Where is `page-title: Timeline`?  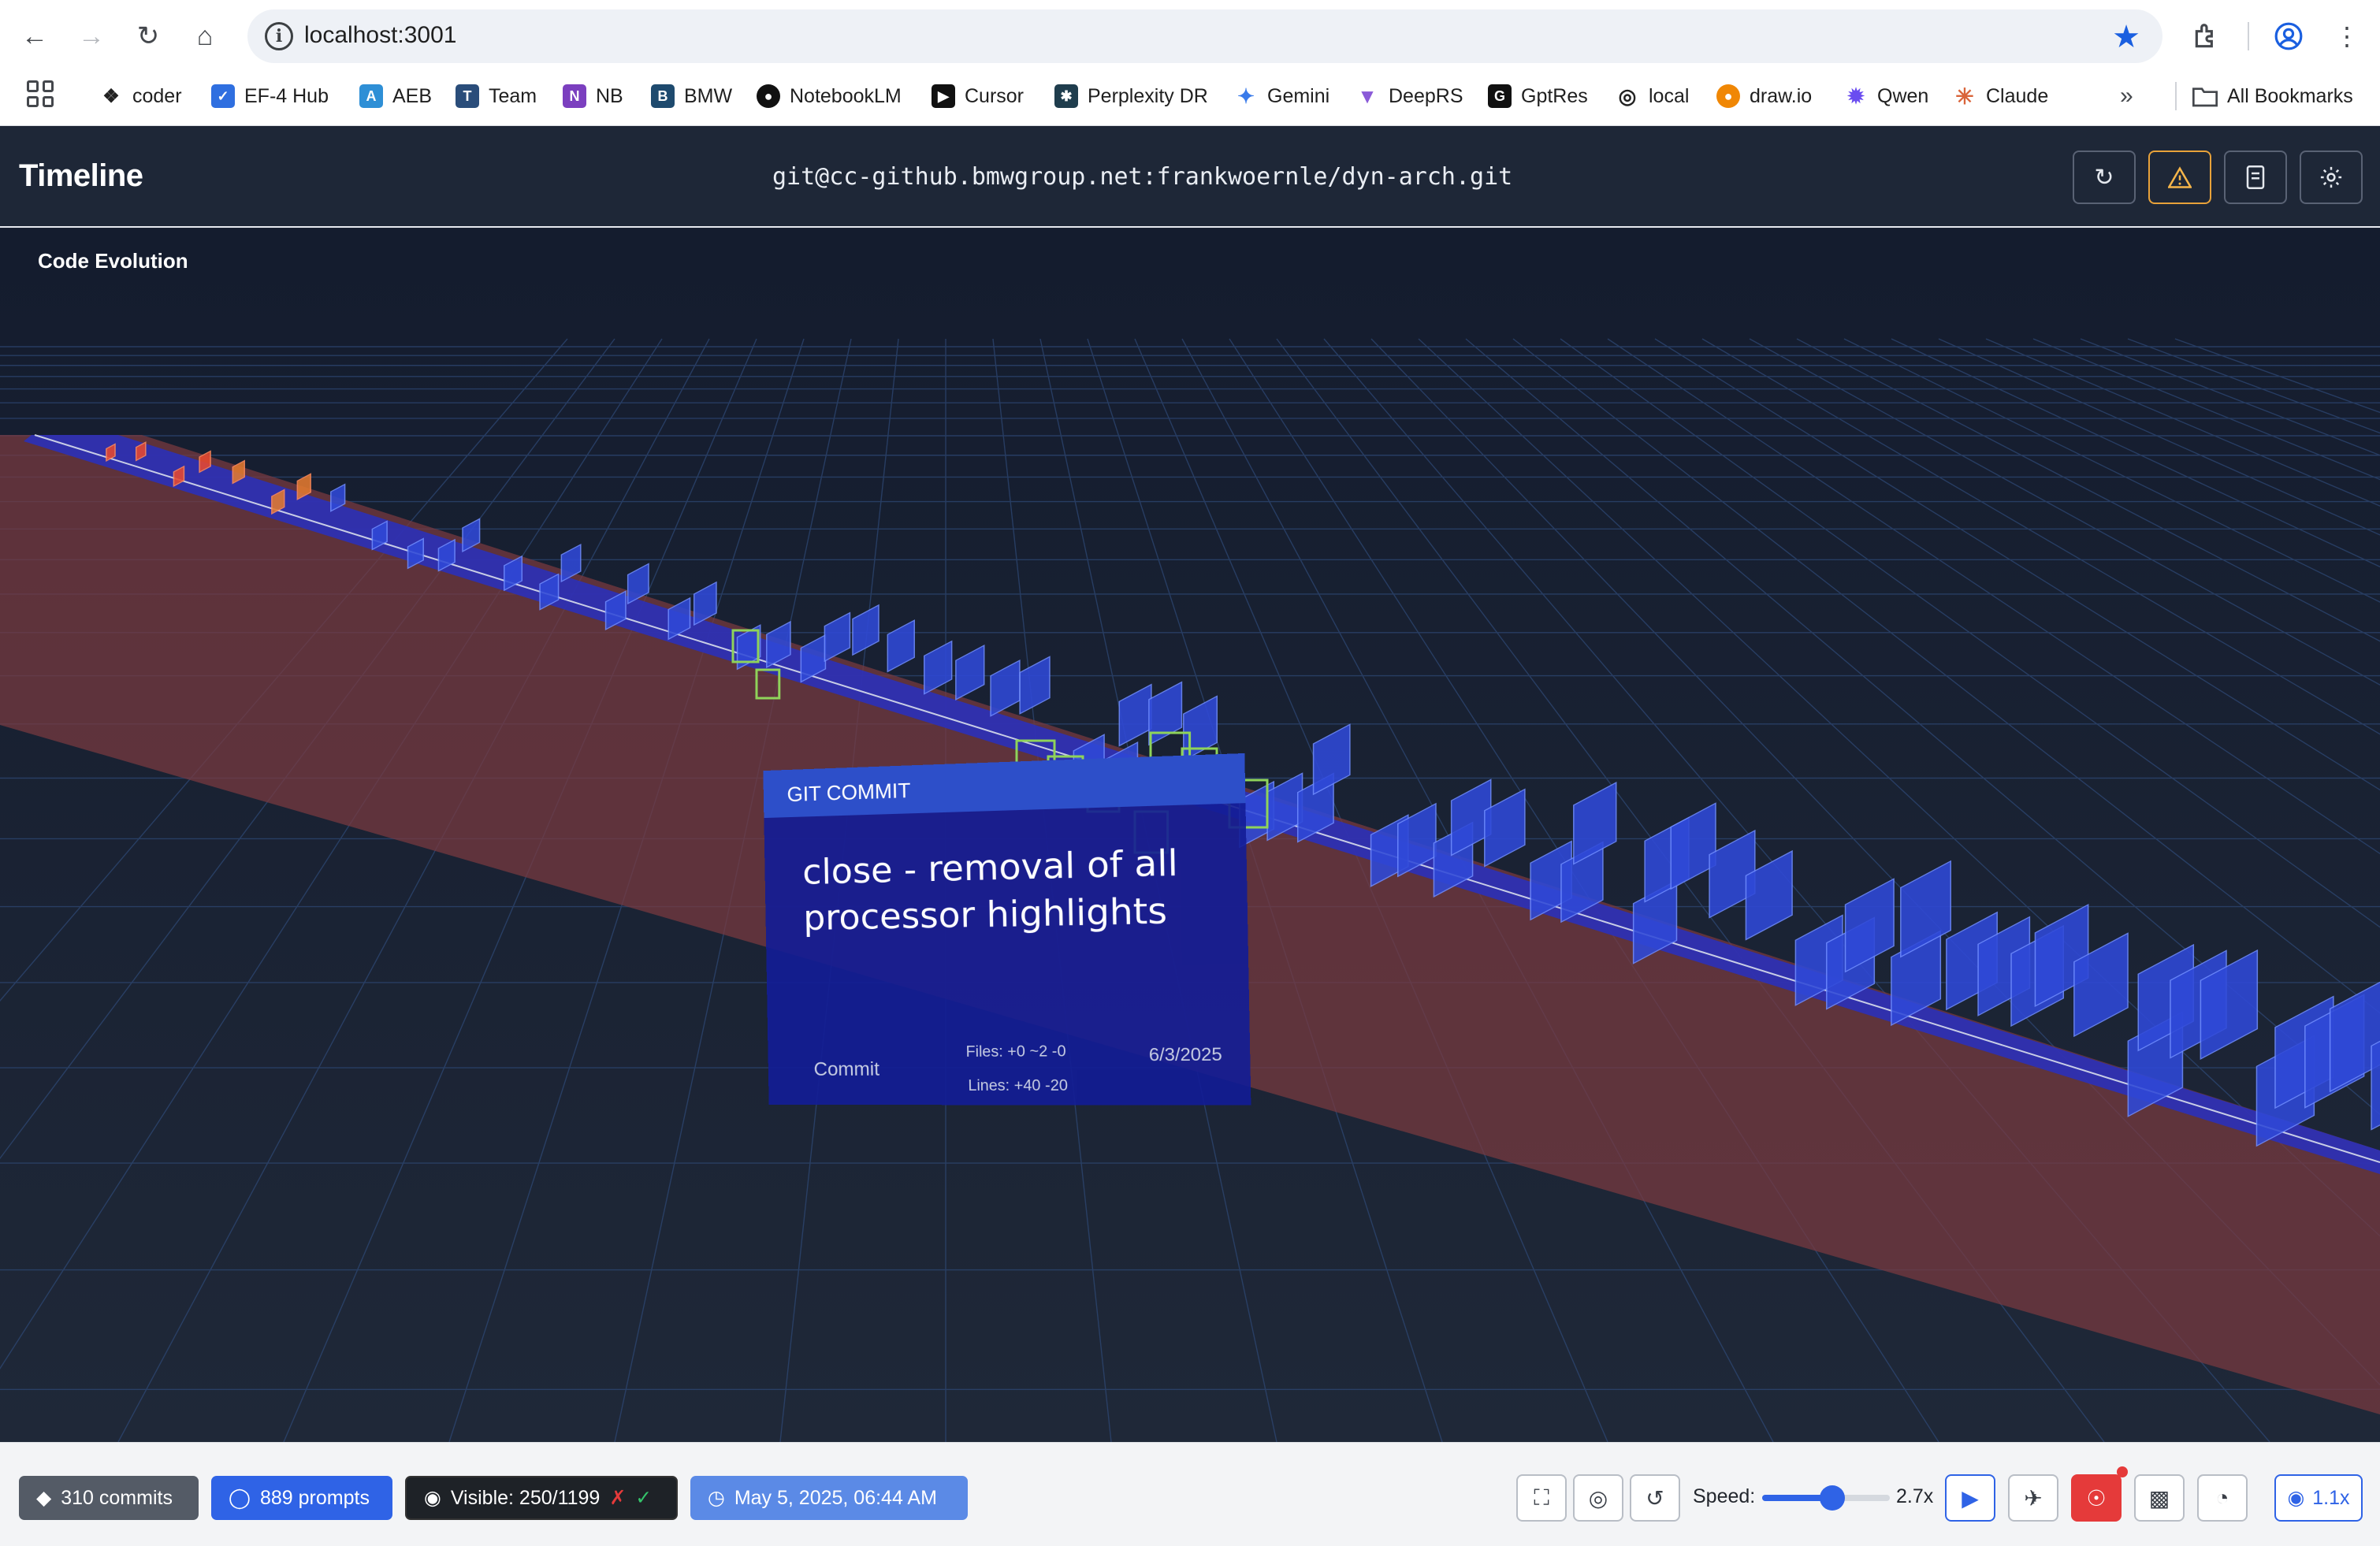
page-title: Timeline is located at coordinates (81, 175).